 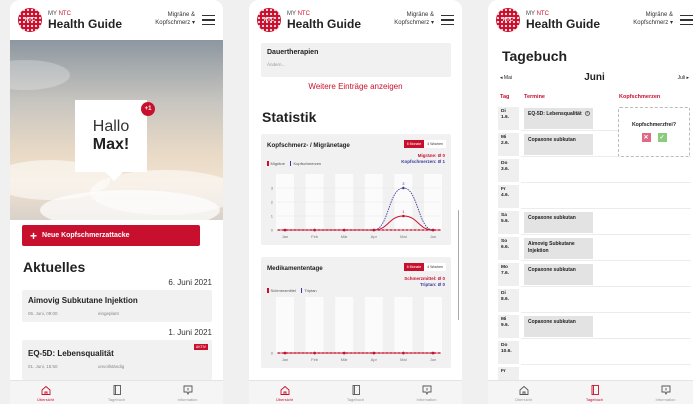 I want to click on info-chat-icon, so click(x=665, y=390).